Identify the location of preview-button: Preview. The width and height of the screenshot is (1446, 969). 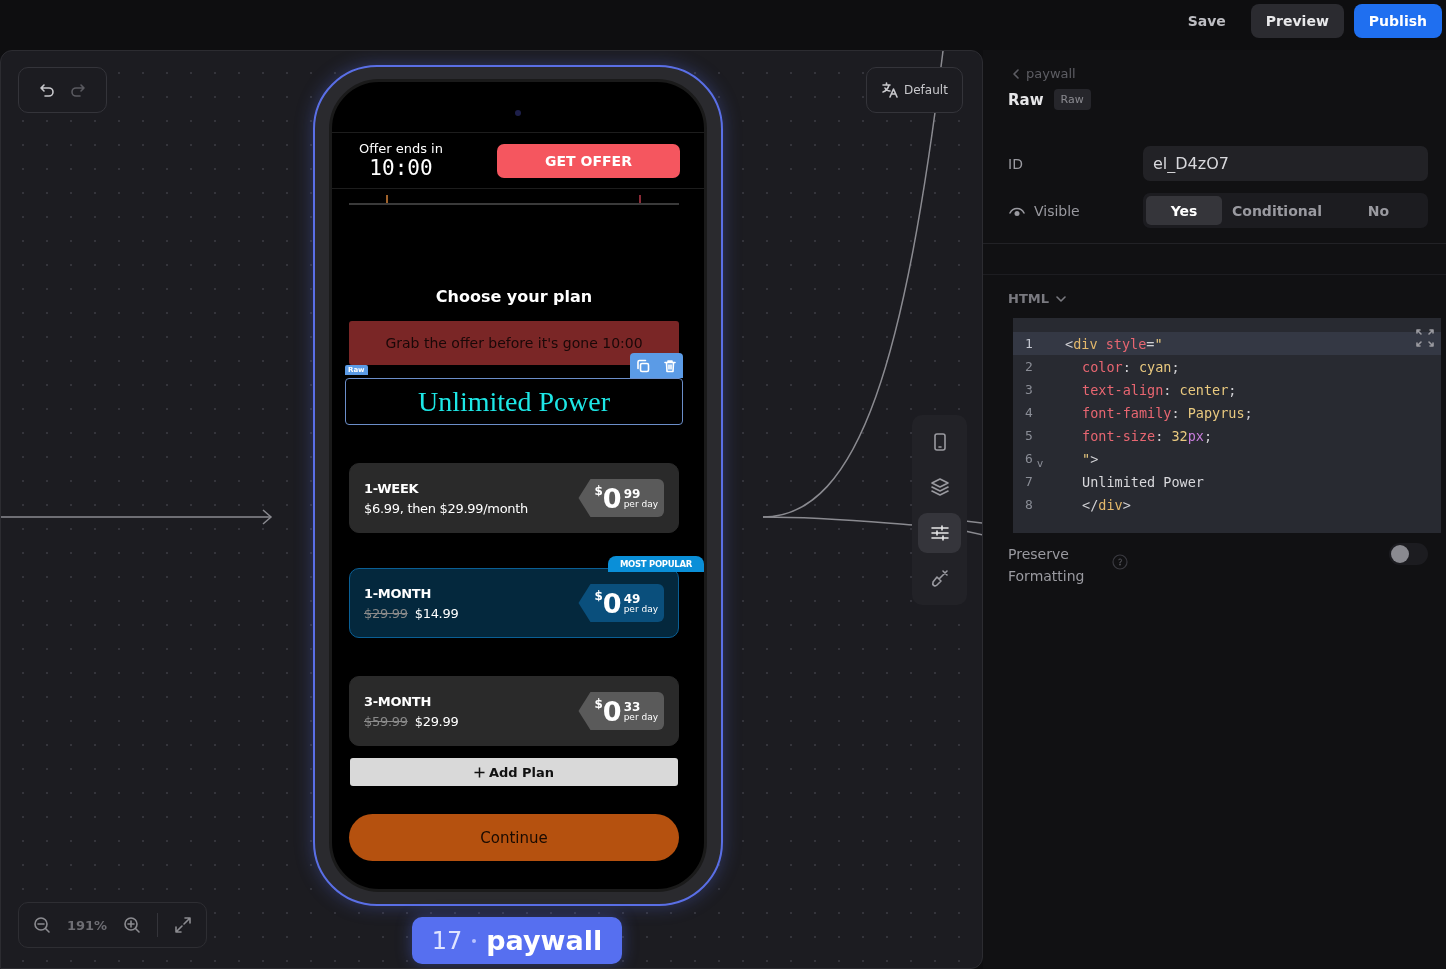
(1297, 21).